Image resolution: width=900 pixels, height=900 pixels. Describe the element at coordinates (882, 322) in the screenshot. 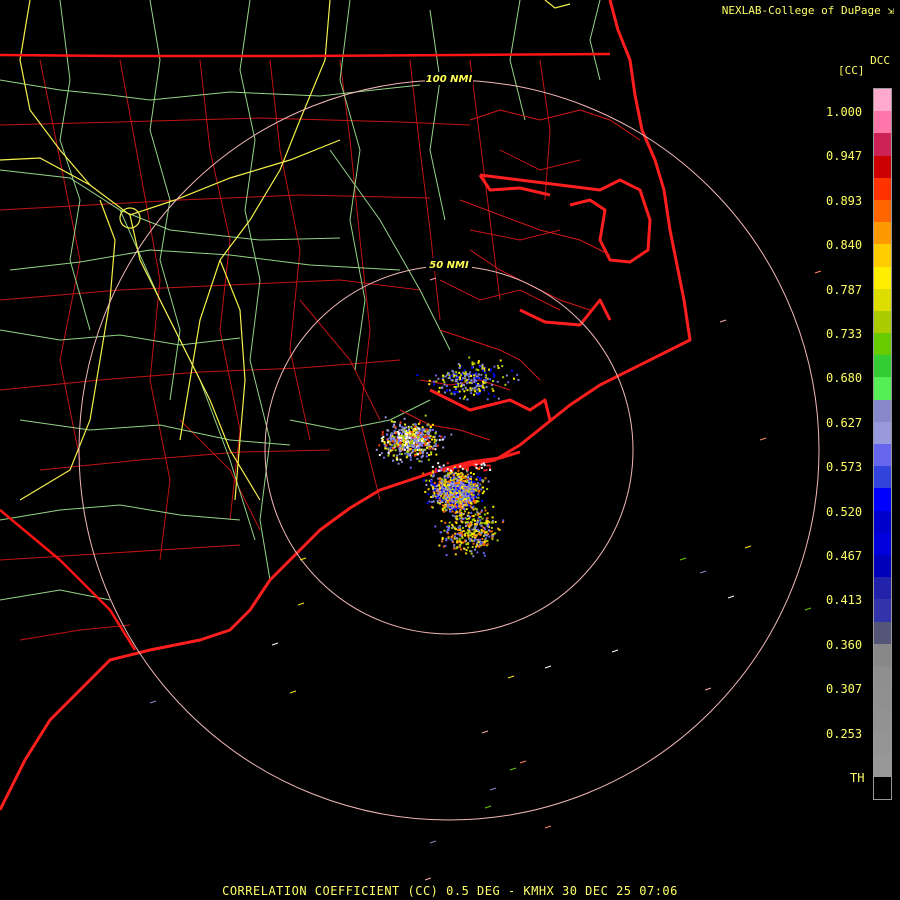

I see `colorbar-segment` at that location.